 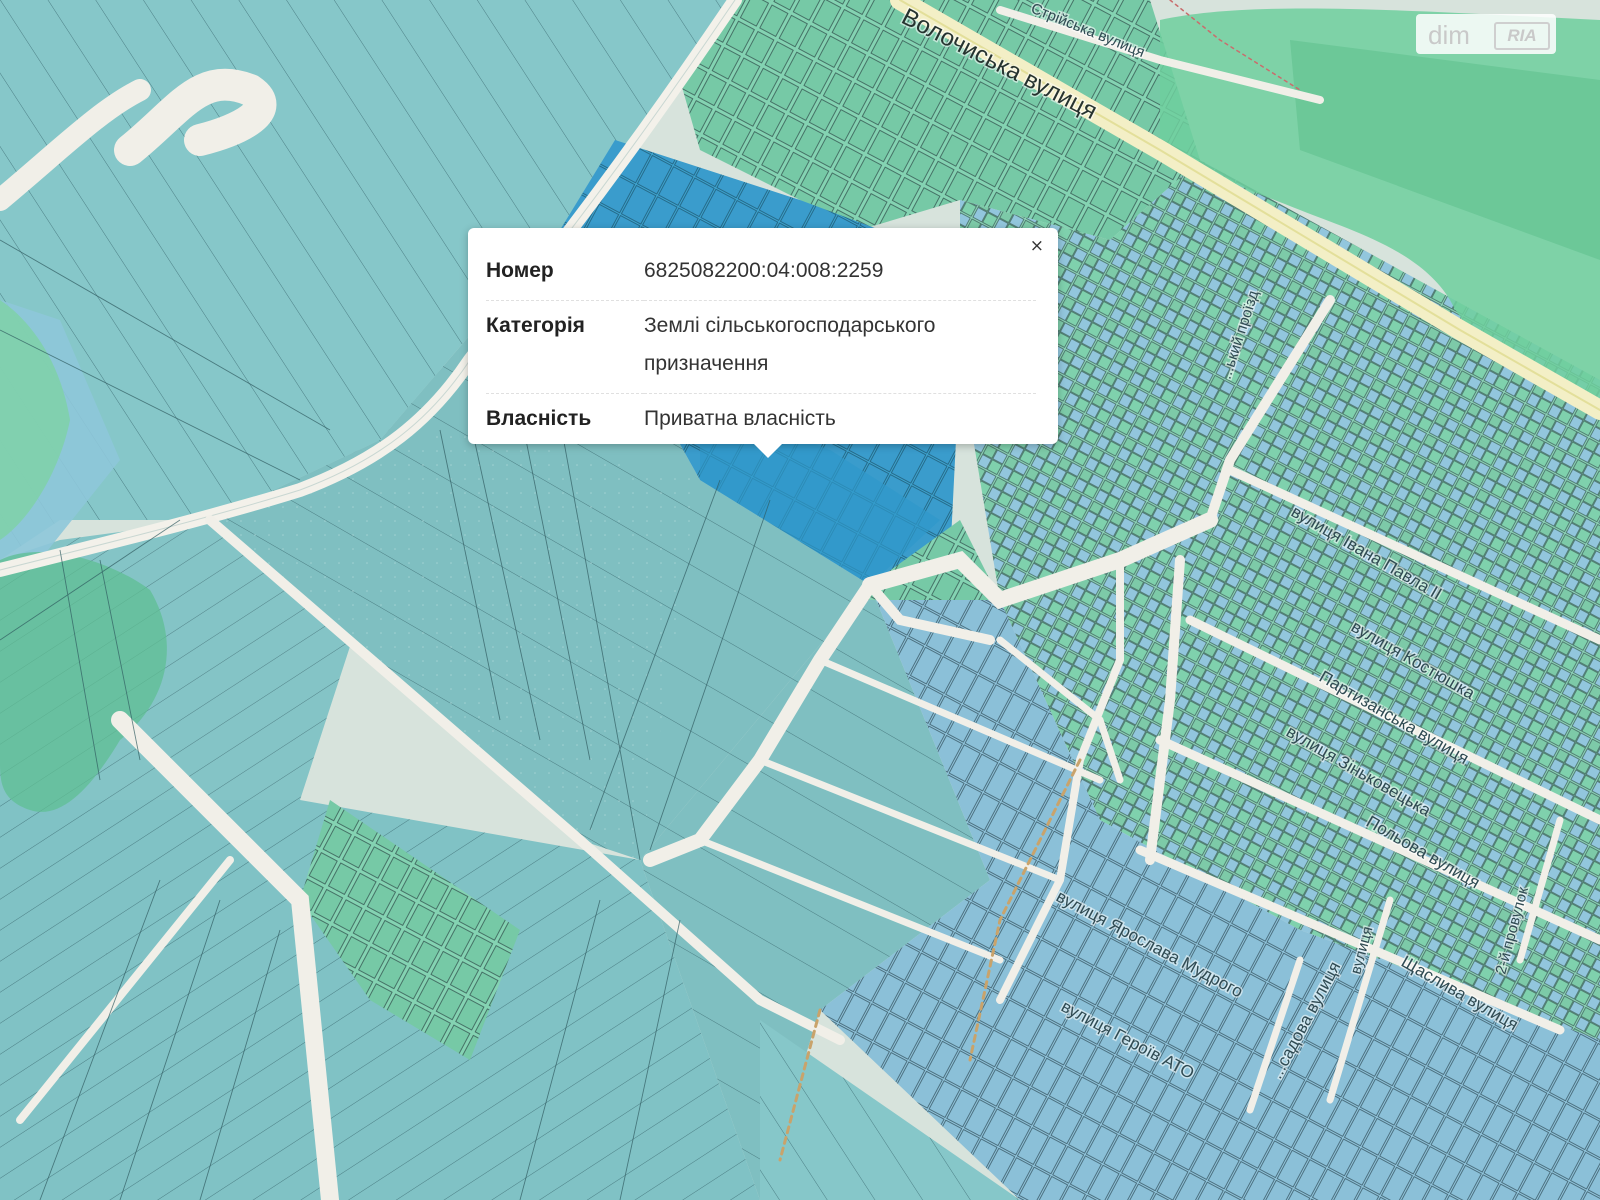 I want to click on parcel-row-number: Номер 6825082200:04:008:2259, so click(x=761, y=274).